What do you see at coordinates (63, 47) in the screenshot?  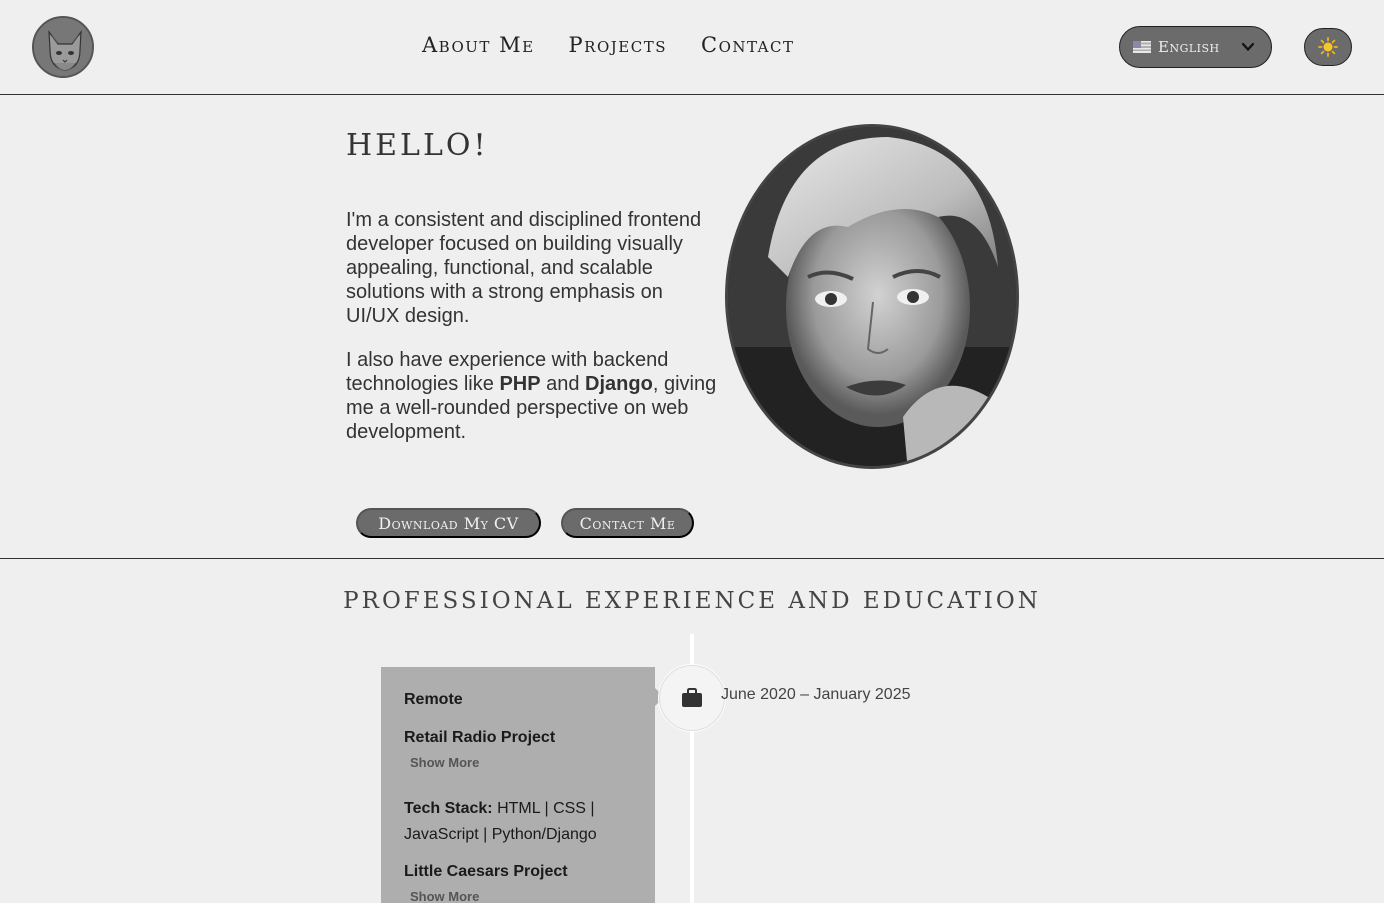 I see `cat-logo-icon` at bounding box center [63, 47].